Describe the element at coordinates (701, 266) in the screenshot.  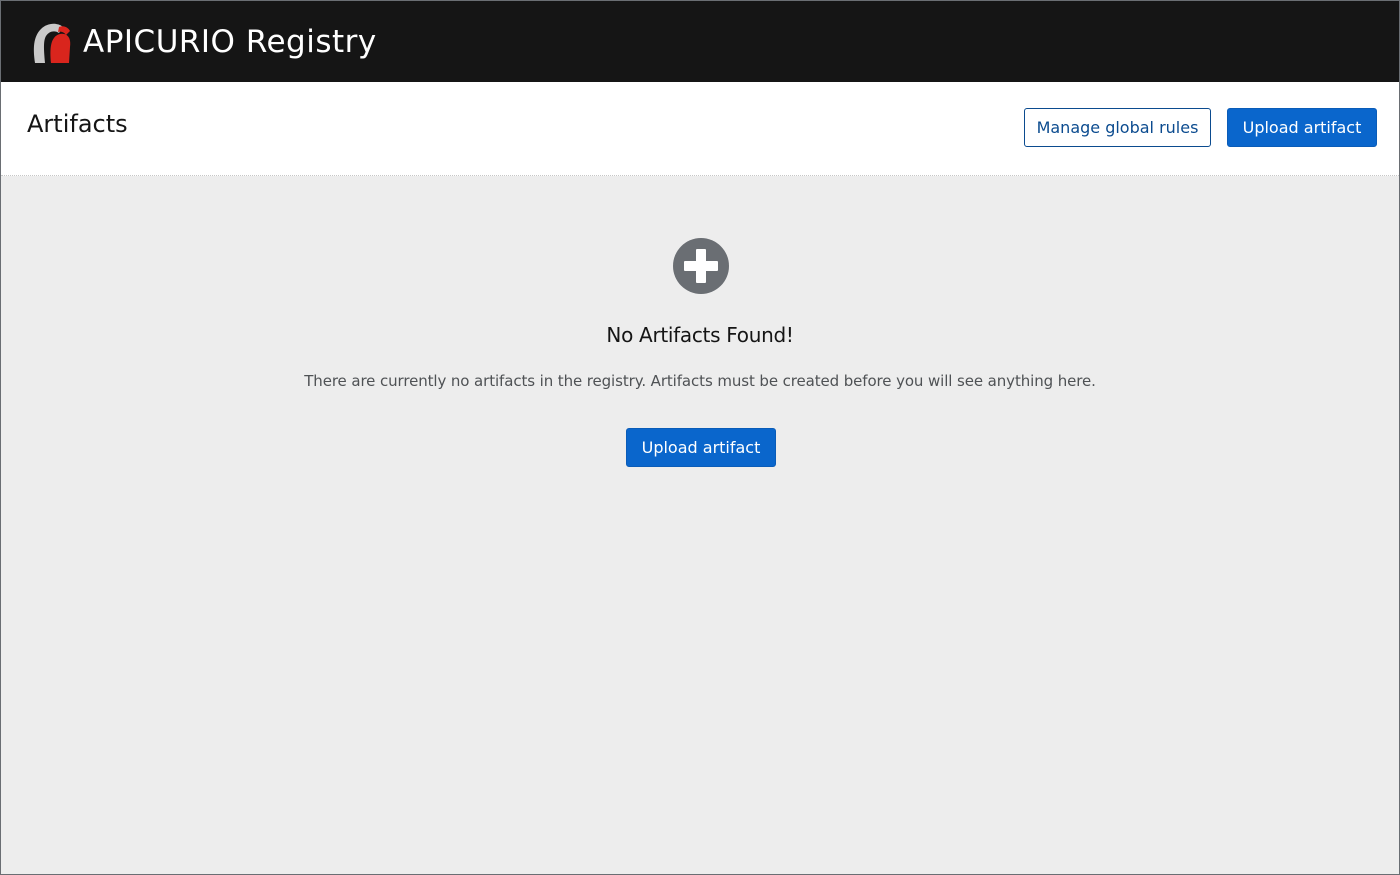
I see `plus-circle-icon` at that location.